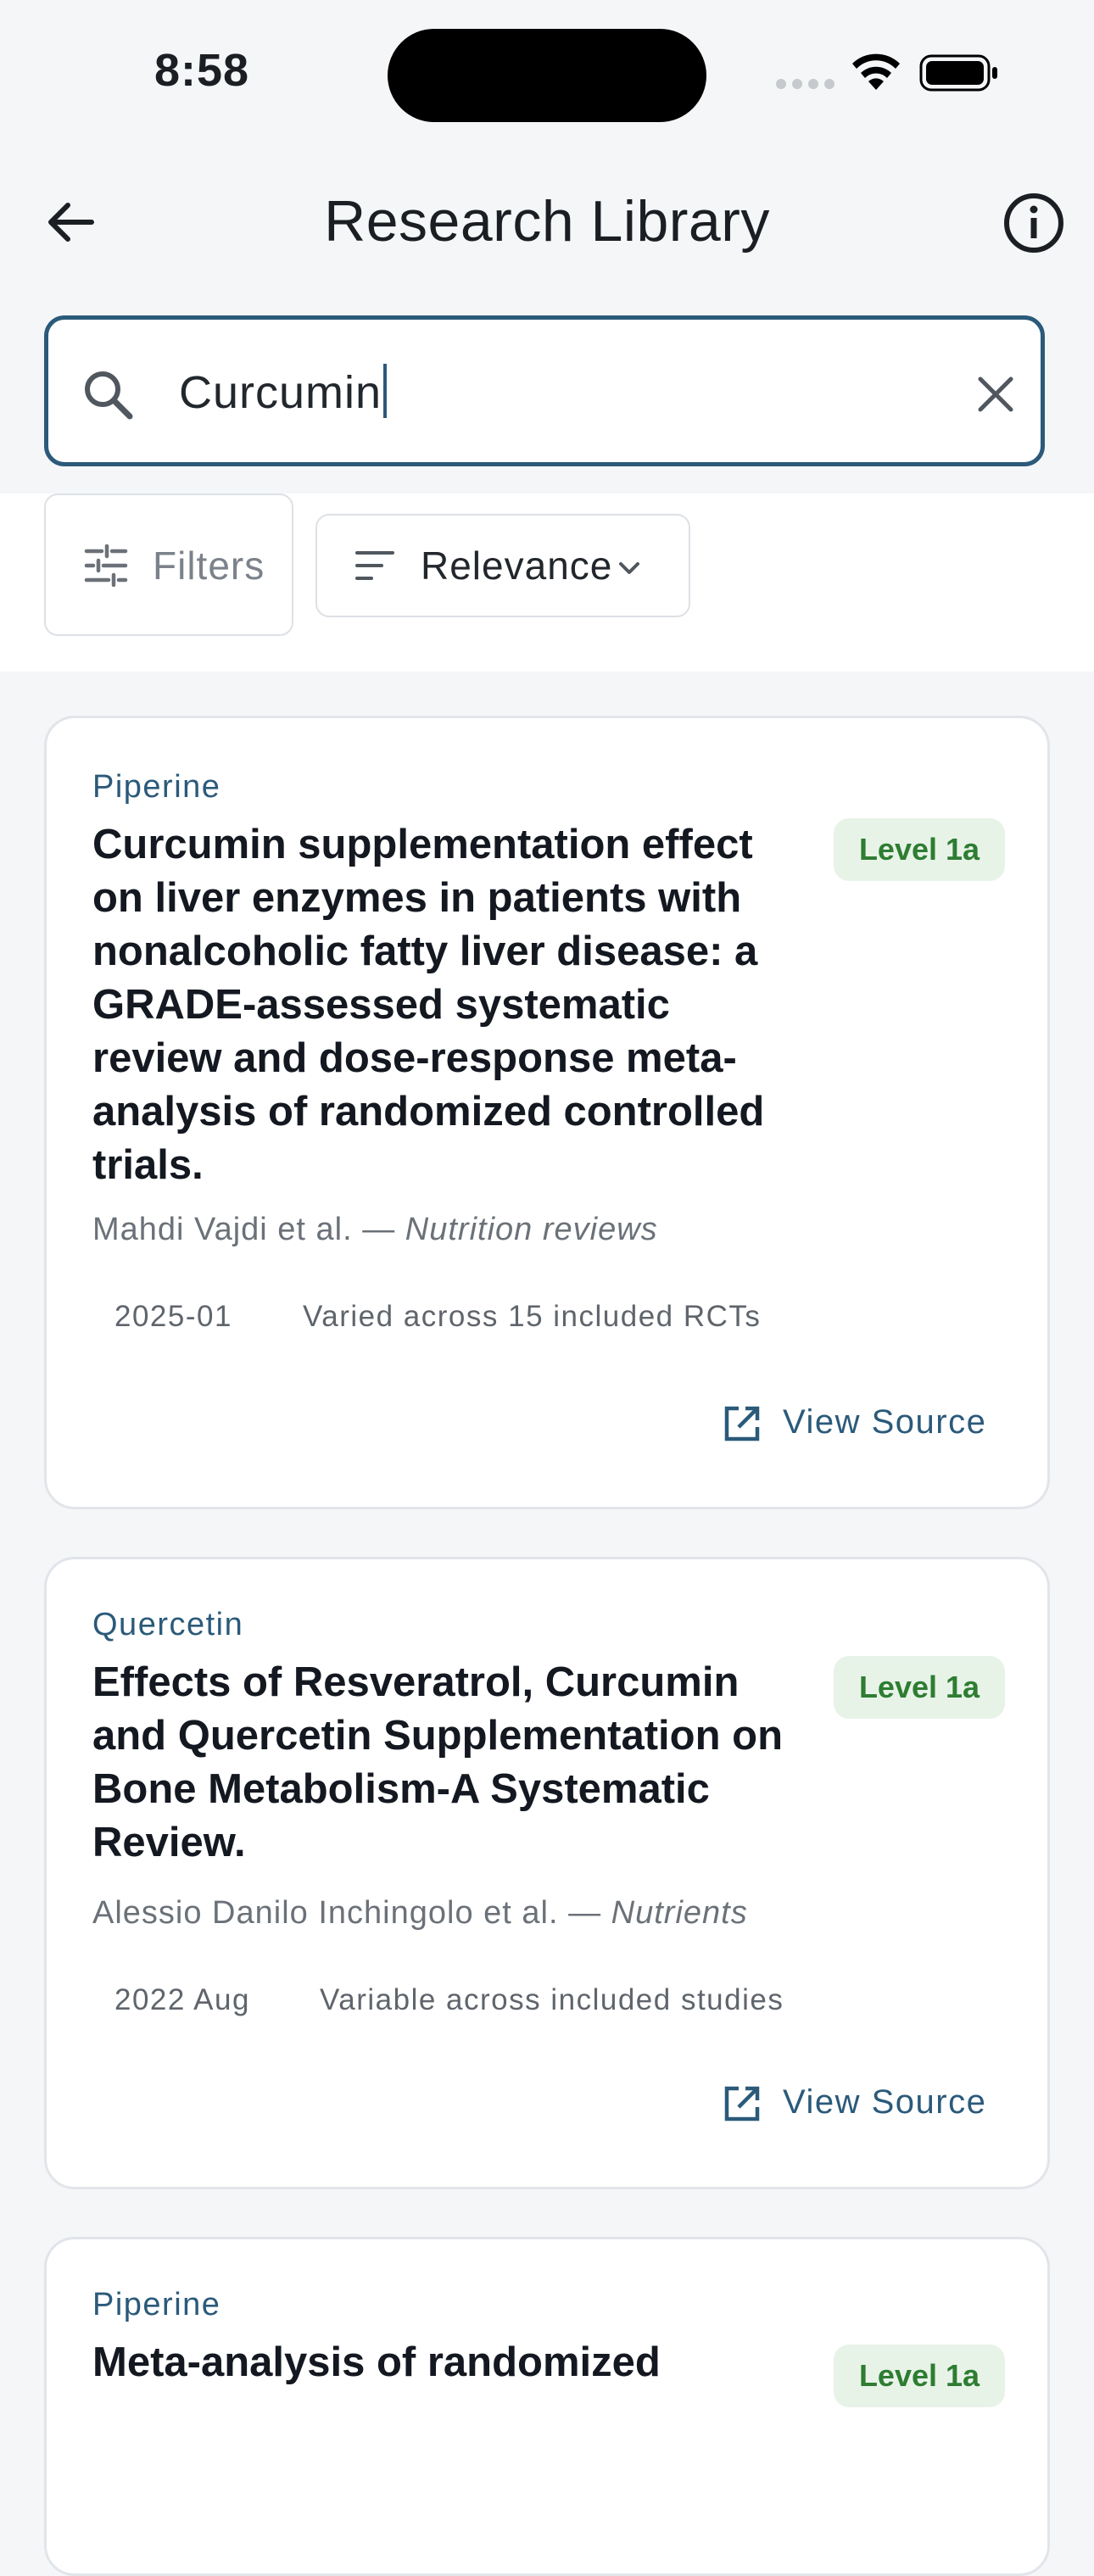  What do you see at coordinates (173, 1316) in the screenshot?
I see `publication-date: 2025-01` at bounding box center [173, 1316].